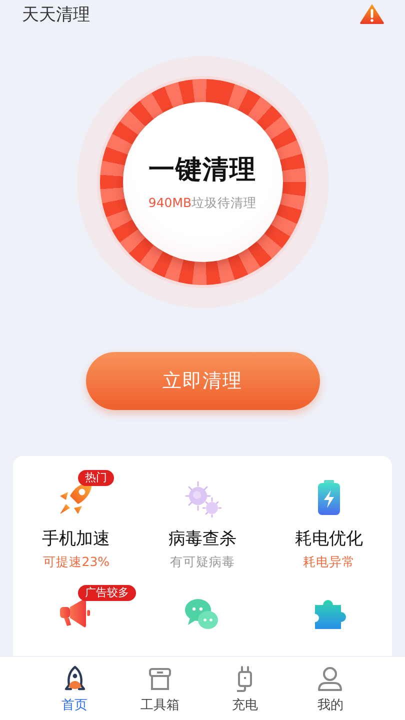 The image size is (405, 720). What do you see at coordinates (224, 203) in the screenshot?
I see `junk-label: 垃圾待清理` at bounding box center [224, 203].